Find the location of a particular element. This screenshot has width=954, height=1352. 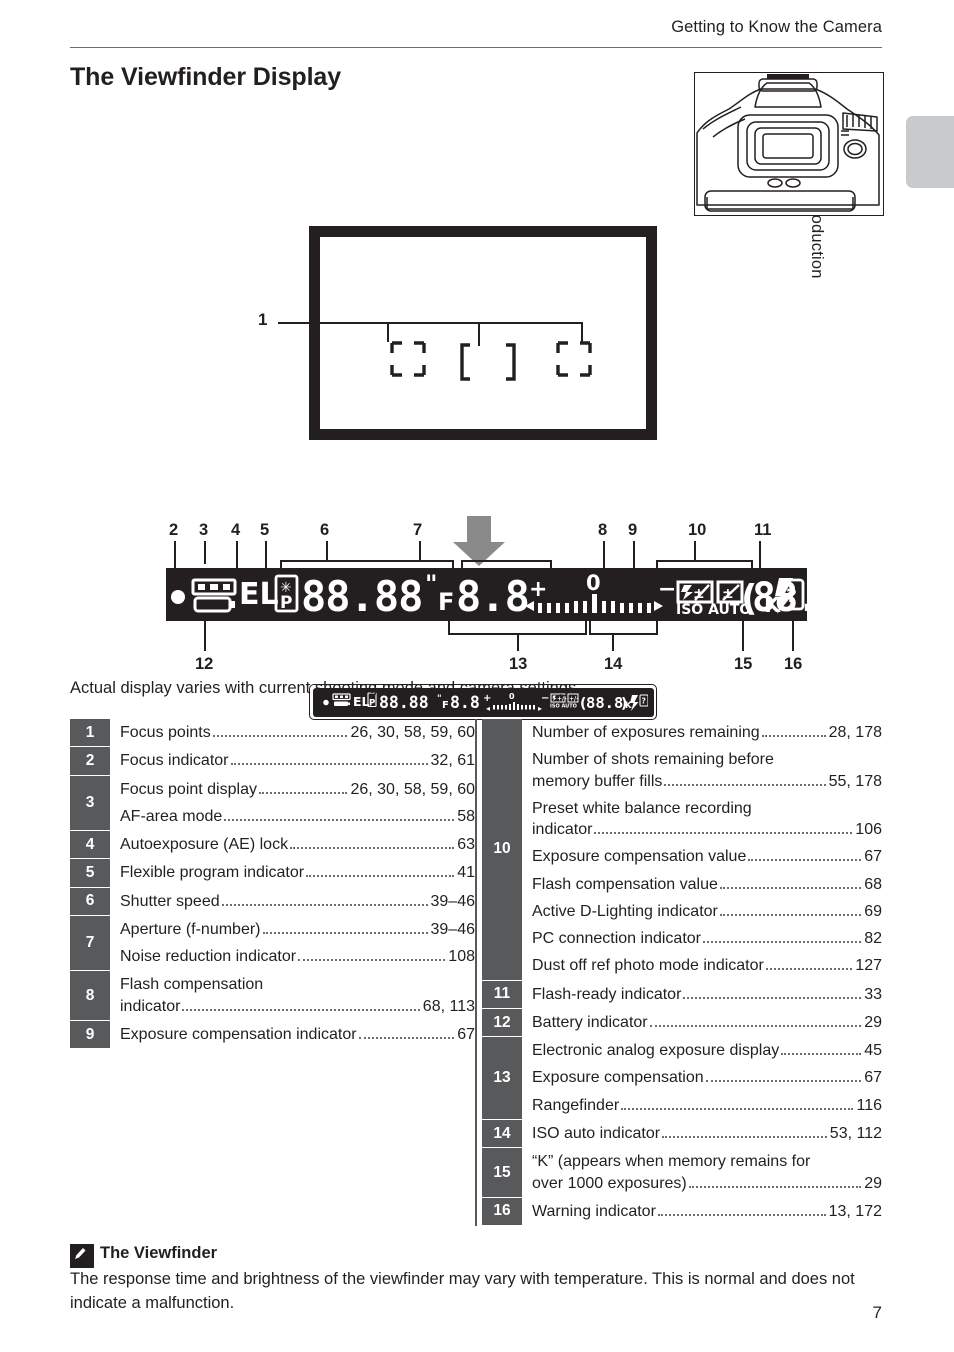

table-row-entries: Shutter speed 39–46 is located at coordinates (292, 901).